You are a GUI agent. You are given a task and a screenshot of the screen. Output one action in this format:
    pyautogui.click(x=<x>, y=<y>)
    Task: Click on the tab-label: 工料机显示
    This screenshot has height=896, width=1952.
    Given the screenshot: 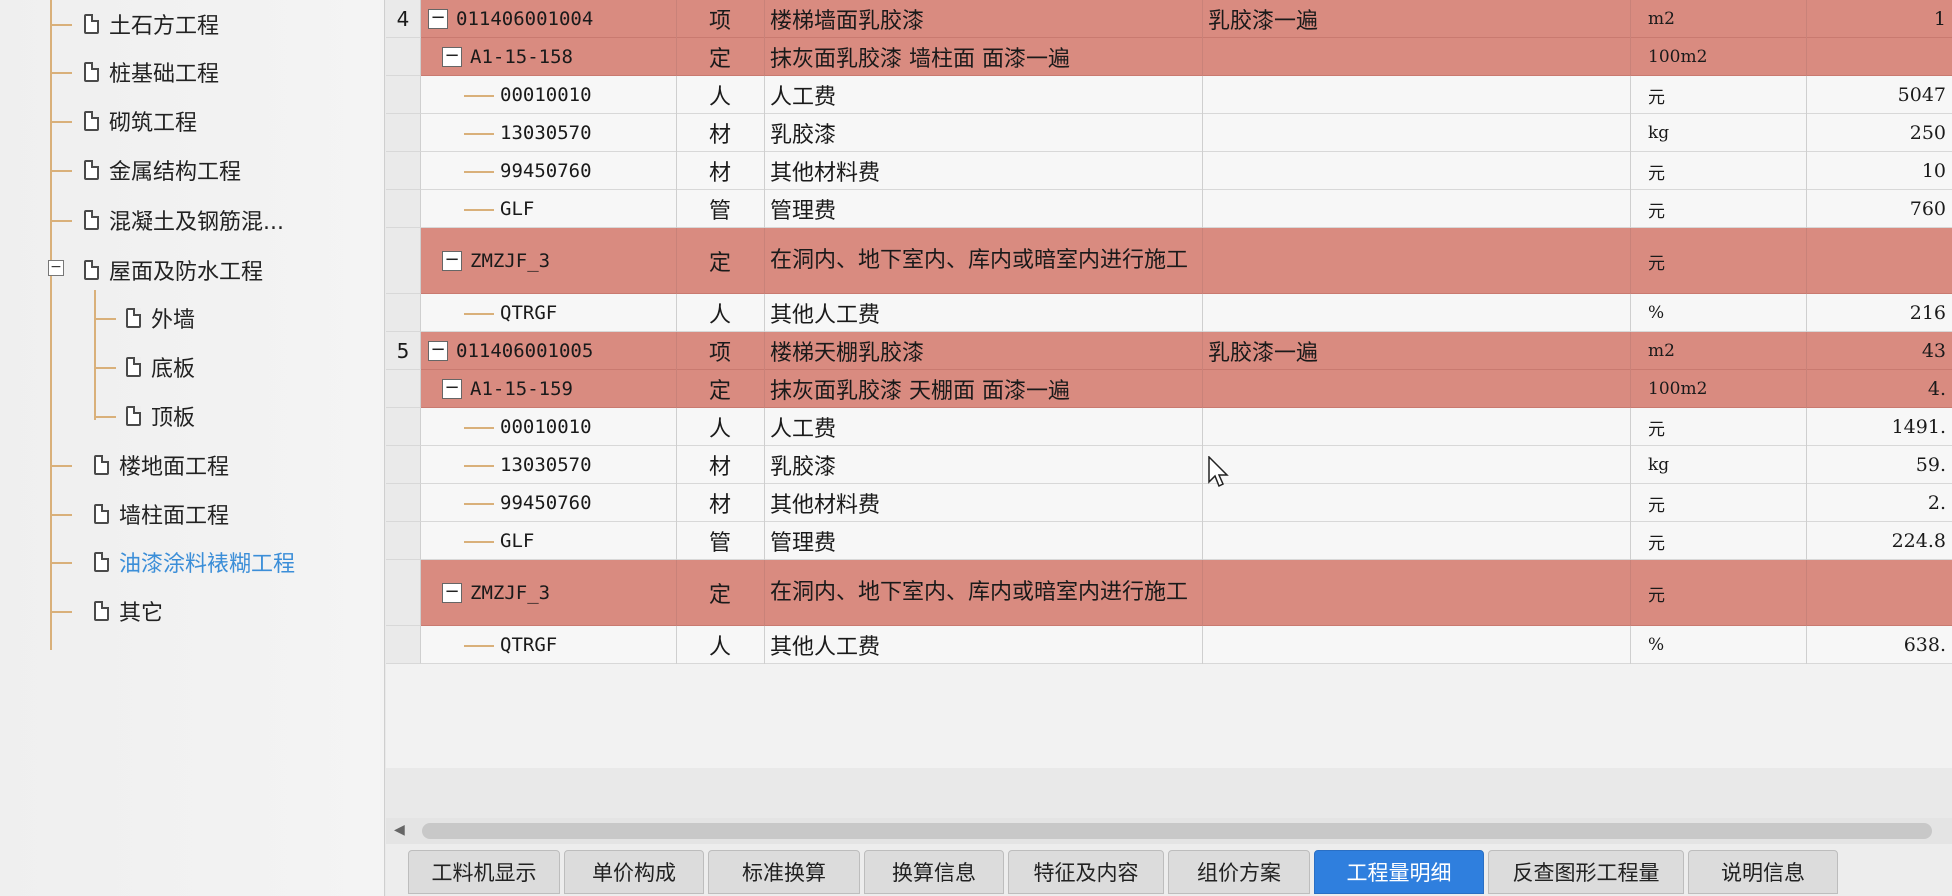 What is the action you would take?
    pyautogui.click(x=484, y=873)
    